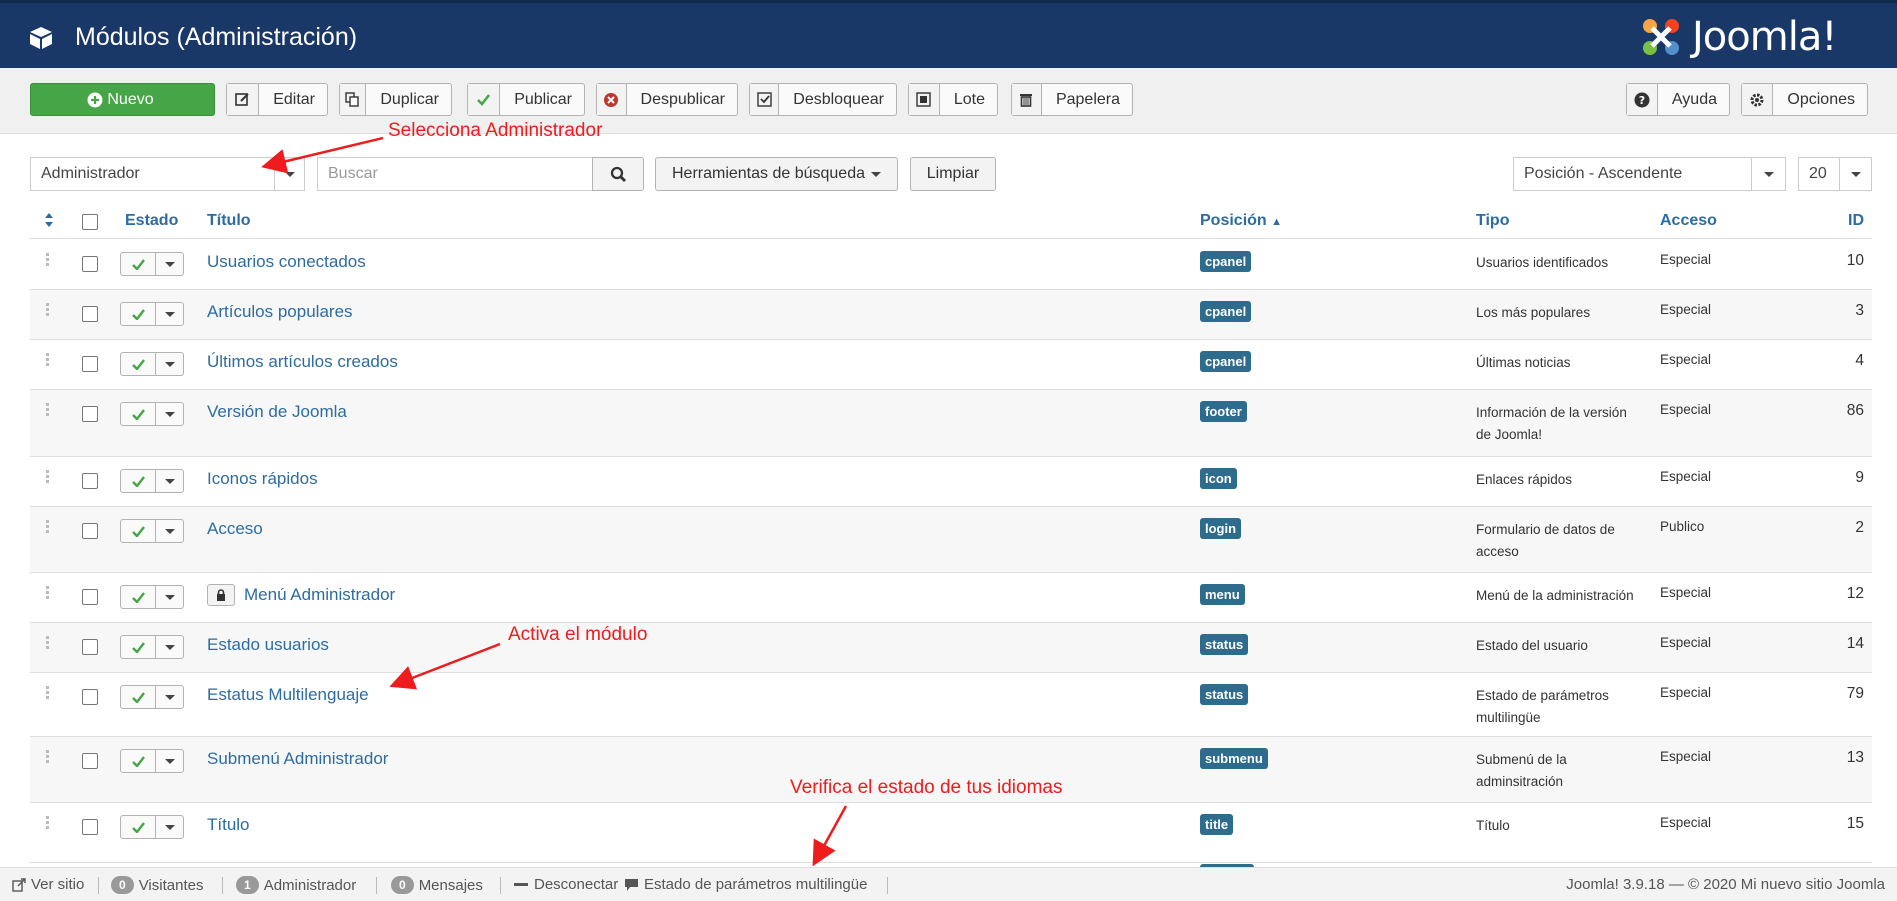  I want to click on module-id: 13, so click(1855, 757).